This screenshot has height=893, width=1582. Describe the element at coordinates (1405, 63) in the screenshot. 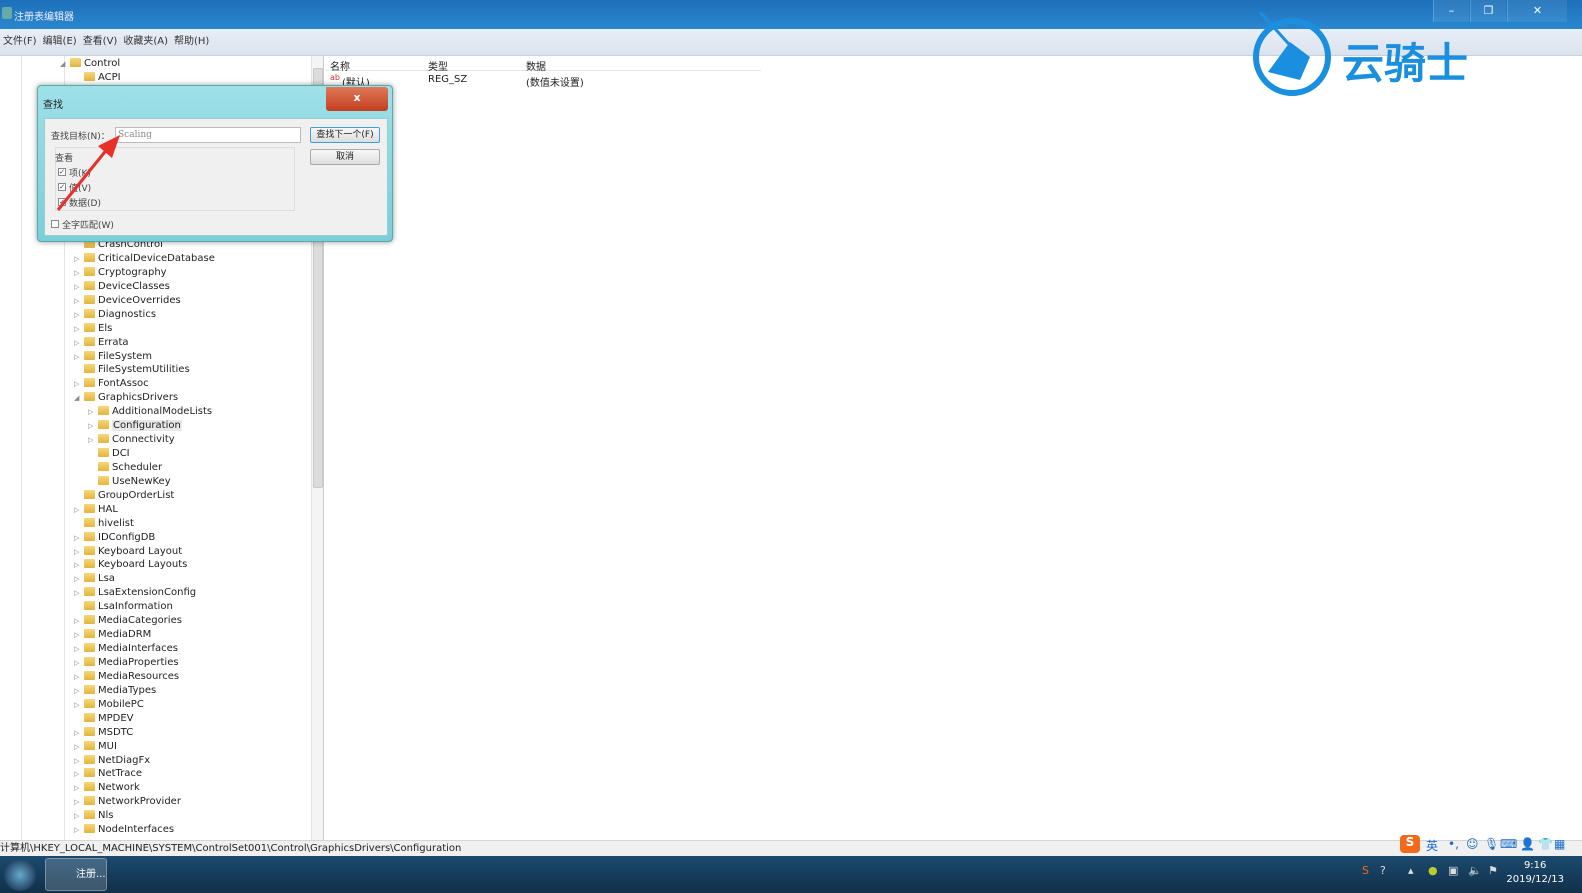

I see `watermark-text: 云骑士` at that location.